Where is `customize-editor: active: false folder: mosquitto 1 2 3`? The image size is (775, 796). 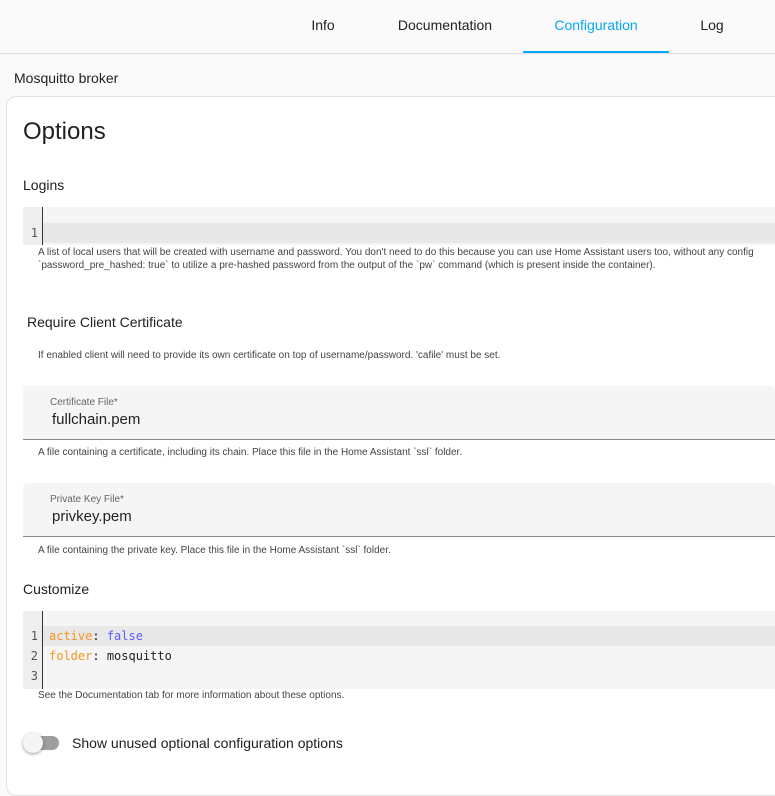 customize-editor: active: false folder: mosquitto 1 2 3 is located at coordinates (399, 650).